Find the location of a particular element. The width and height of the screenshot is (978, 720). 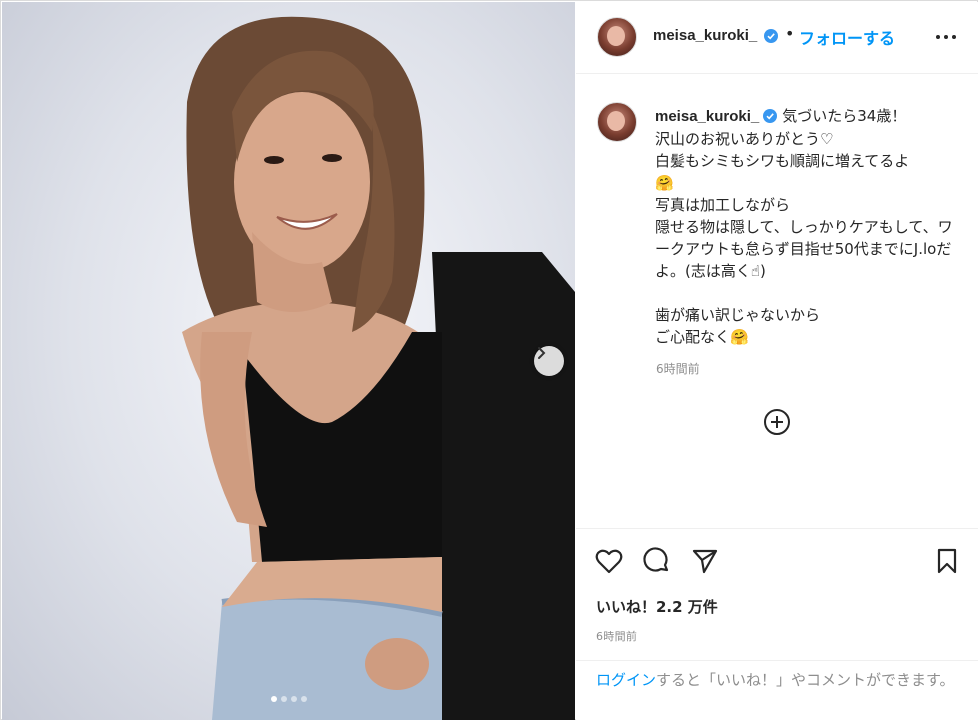

post-header: meisa_kuroki_ • フォローする is located at coordinates (777, 38).